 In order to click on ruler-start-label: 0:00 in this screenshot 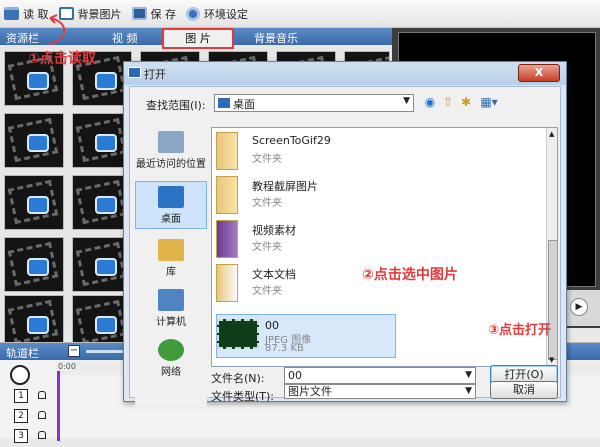, I will do `click(67, 366)`.